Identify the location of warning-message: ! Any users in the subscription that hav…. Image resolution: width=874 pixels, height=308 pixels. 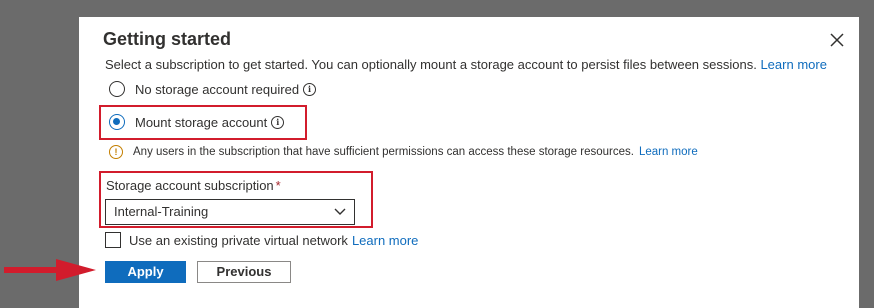
(403, 152).